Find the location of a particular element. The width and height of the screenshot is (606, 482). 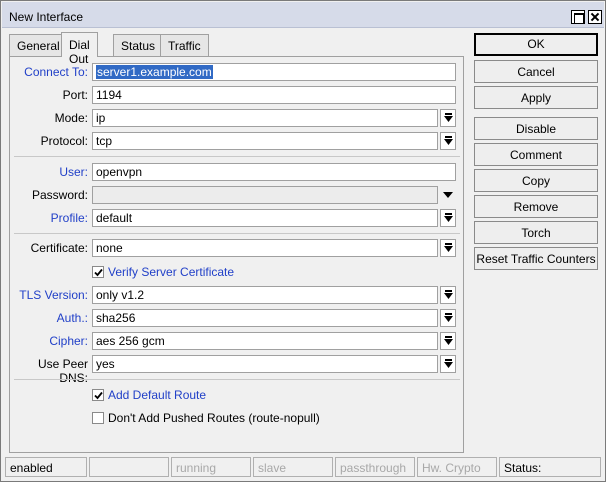

dont-add-pushed-routes-label: Don't Add Pushed Routes (route-nopull) is located at coordinates (214, 418).